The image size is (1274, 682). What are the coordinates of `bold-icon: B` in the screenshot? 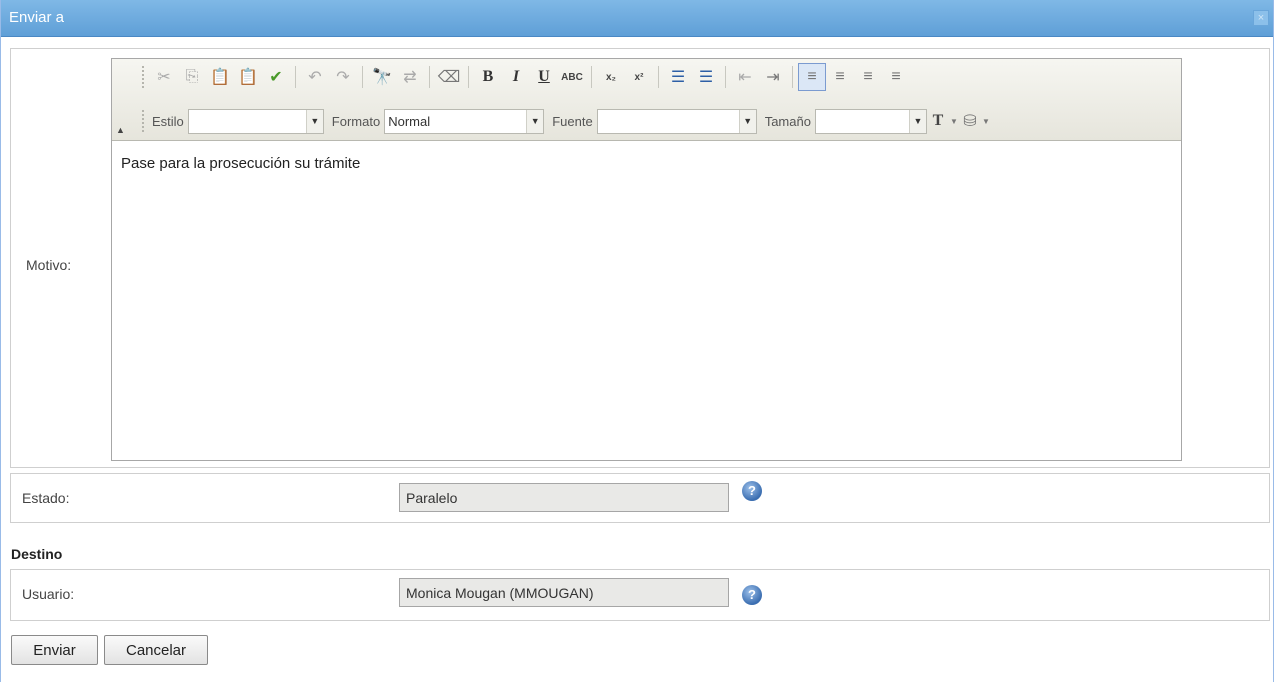 It's located at (488, 77).